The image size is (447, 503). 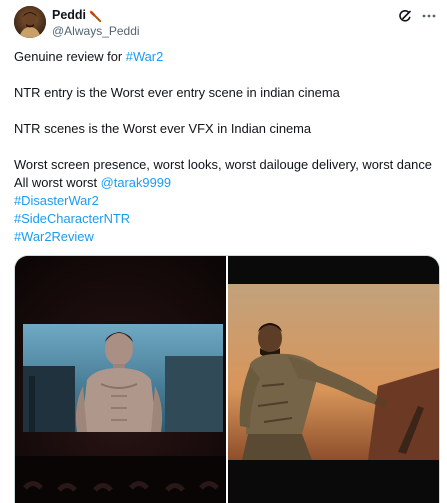 What do you see at coordinates (405, 16) in the screenshot?
I see `grok-icon` at bounding box center [405, 16].